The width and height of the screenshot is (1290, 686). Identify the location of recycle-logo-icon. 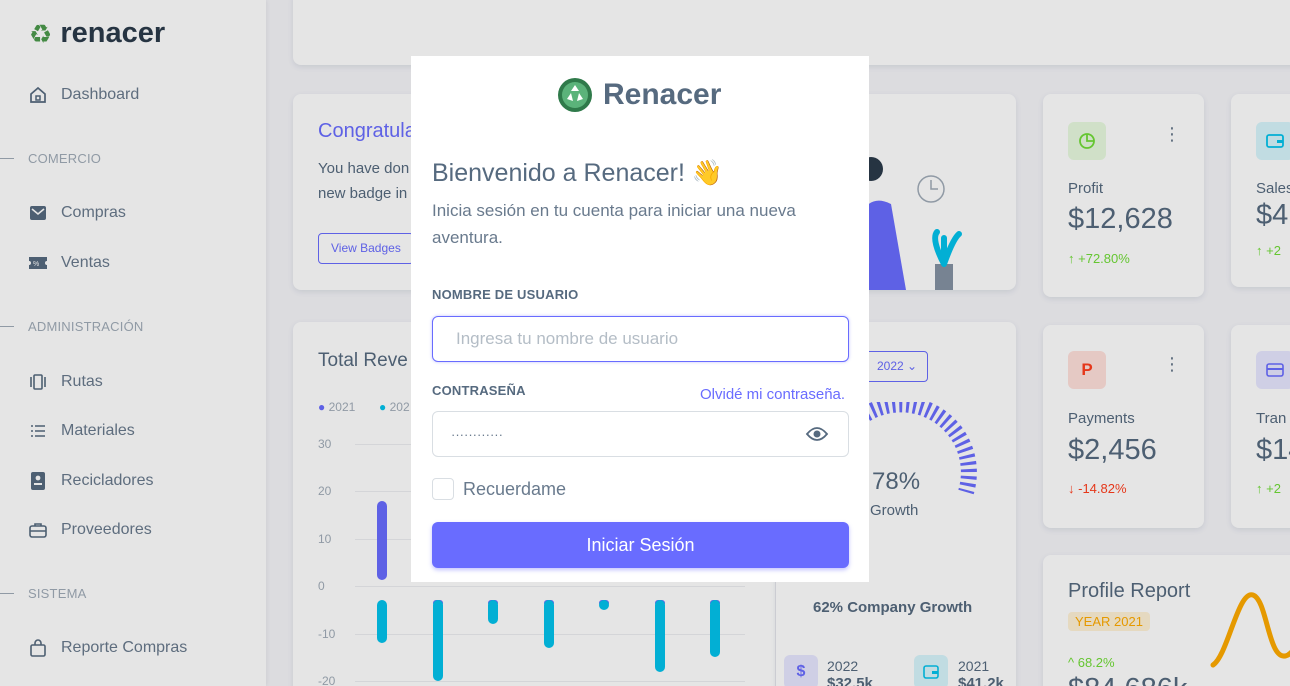
(575, 95).